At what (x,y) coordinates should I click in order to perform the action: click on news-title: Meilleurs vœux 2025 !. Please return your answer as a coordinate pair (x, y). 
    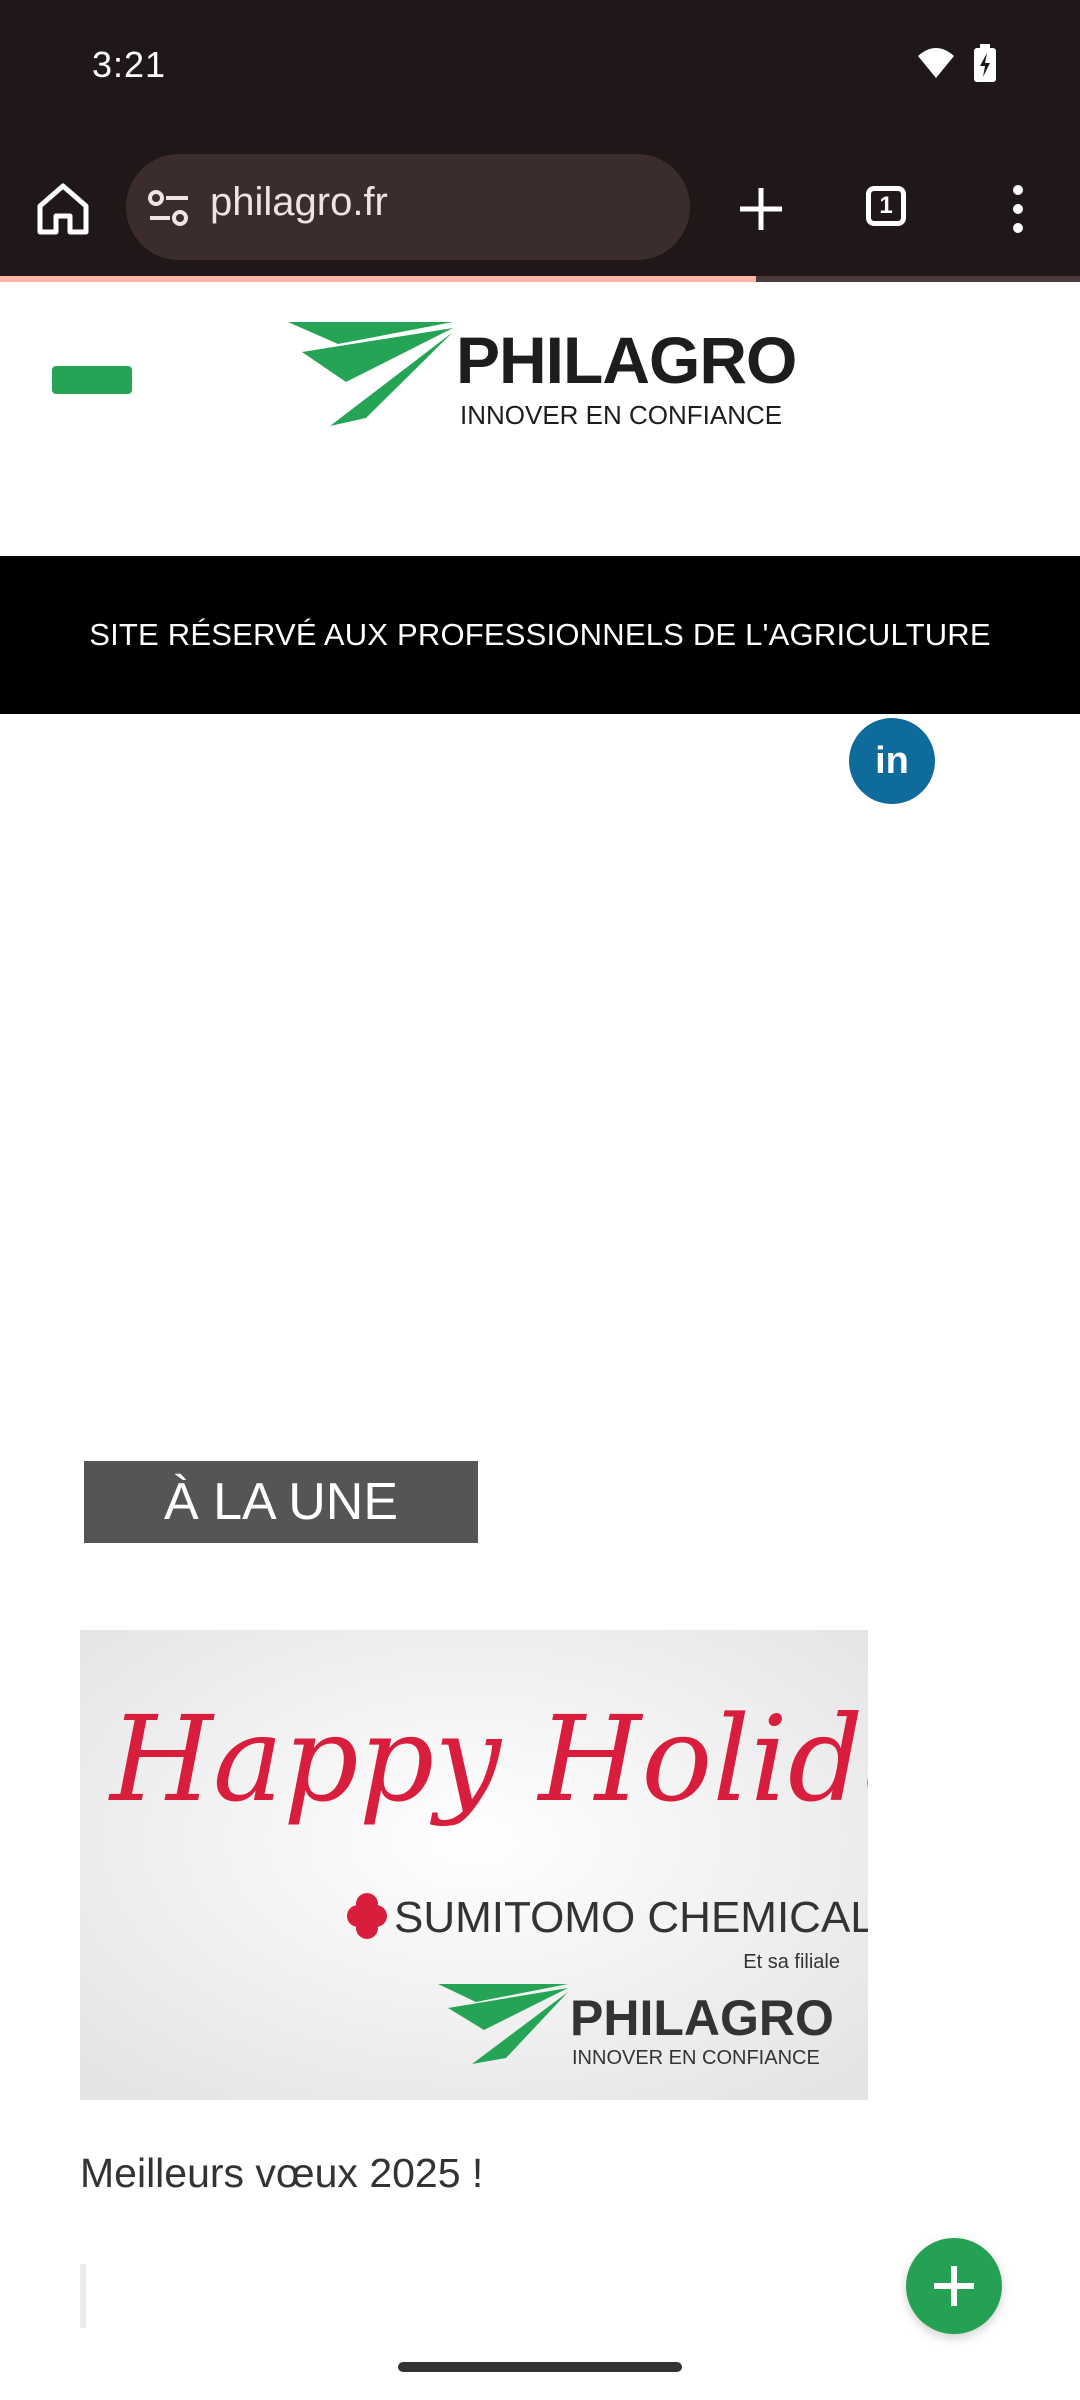
    Looking at the image, I should click on (281, 2173).